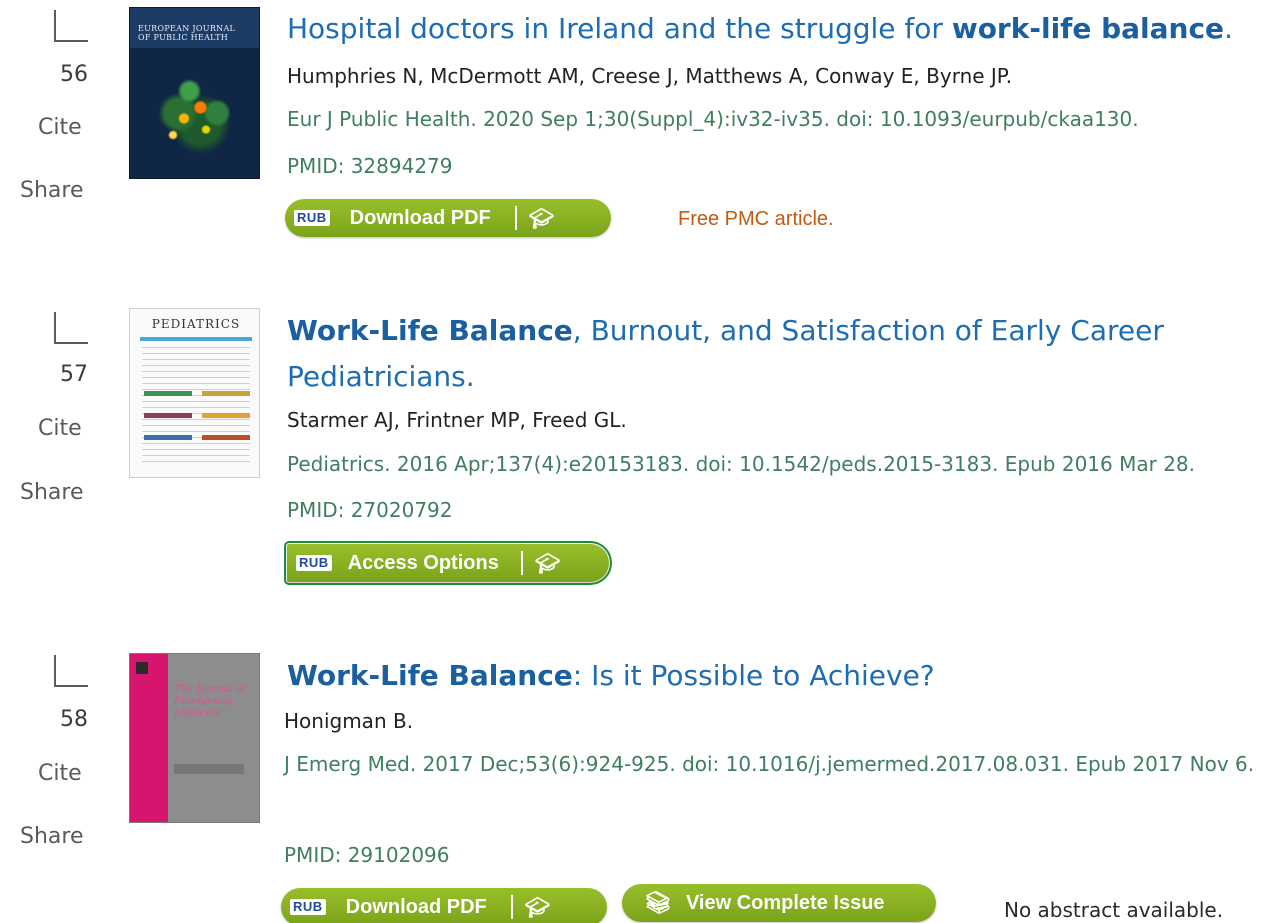  Describe the element at coordinates (370, 166) in the screenshot. I see `article-pmid: PMID: 32894279` at that location.